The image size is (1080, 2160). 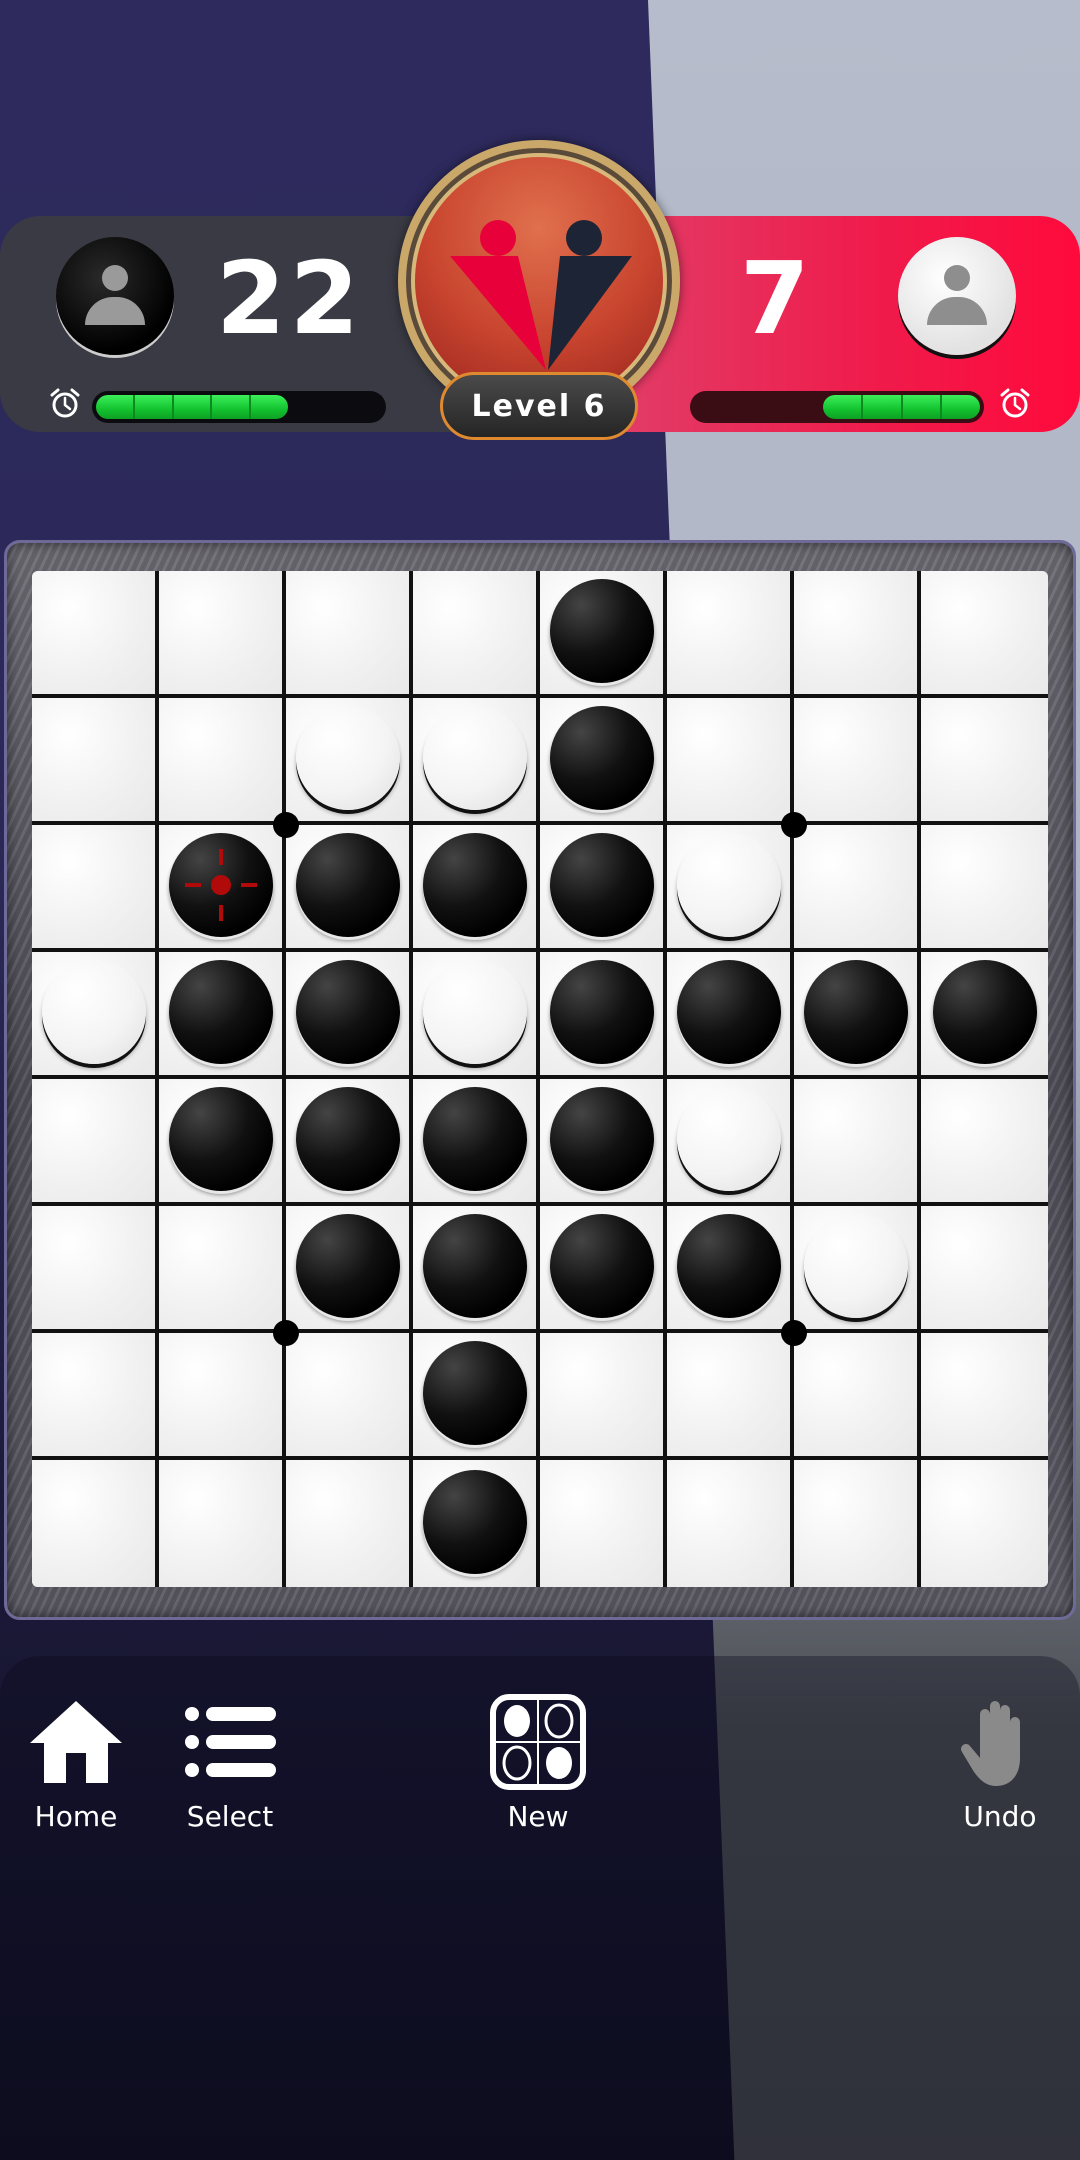 I want to click on black-score: 22, so click(x=290, y=298).